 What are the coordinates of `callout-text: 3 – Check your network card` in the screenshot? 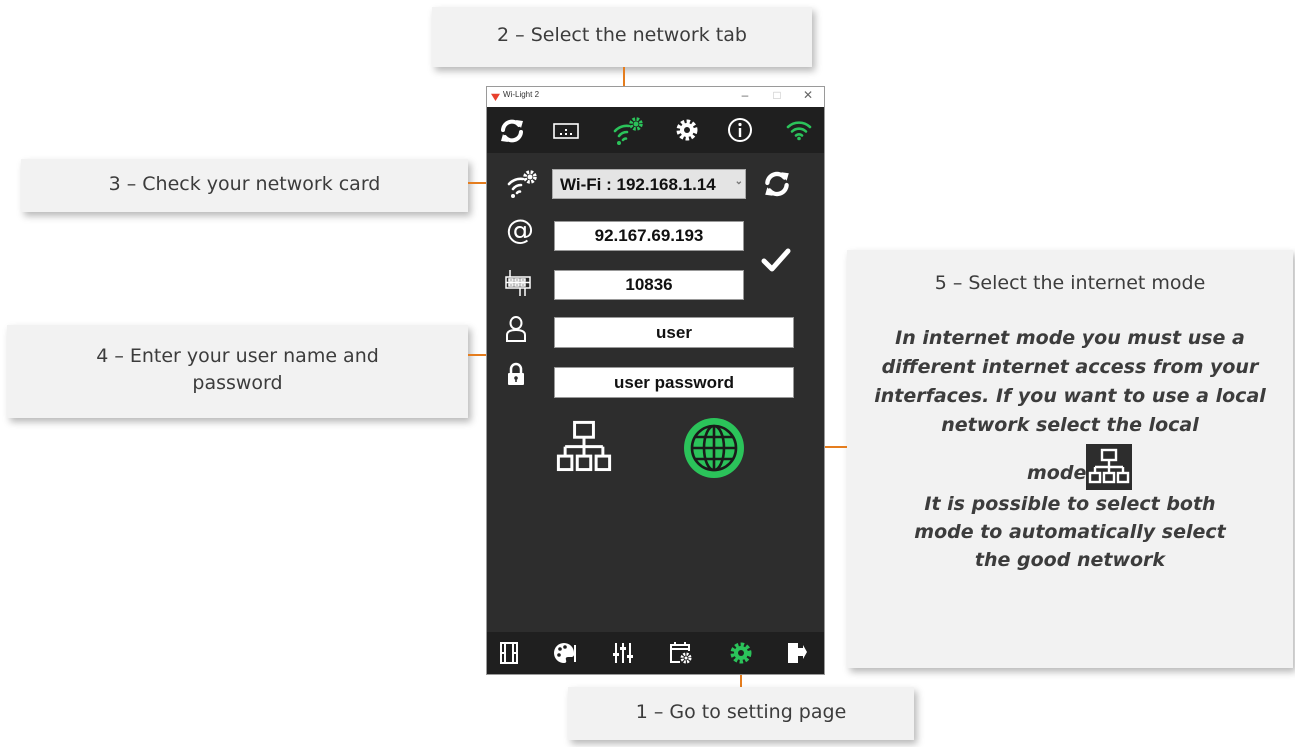 It's located at (244, 184).